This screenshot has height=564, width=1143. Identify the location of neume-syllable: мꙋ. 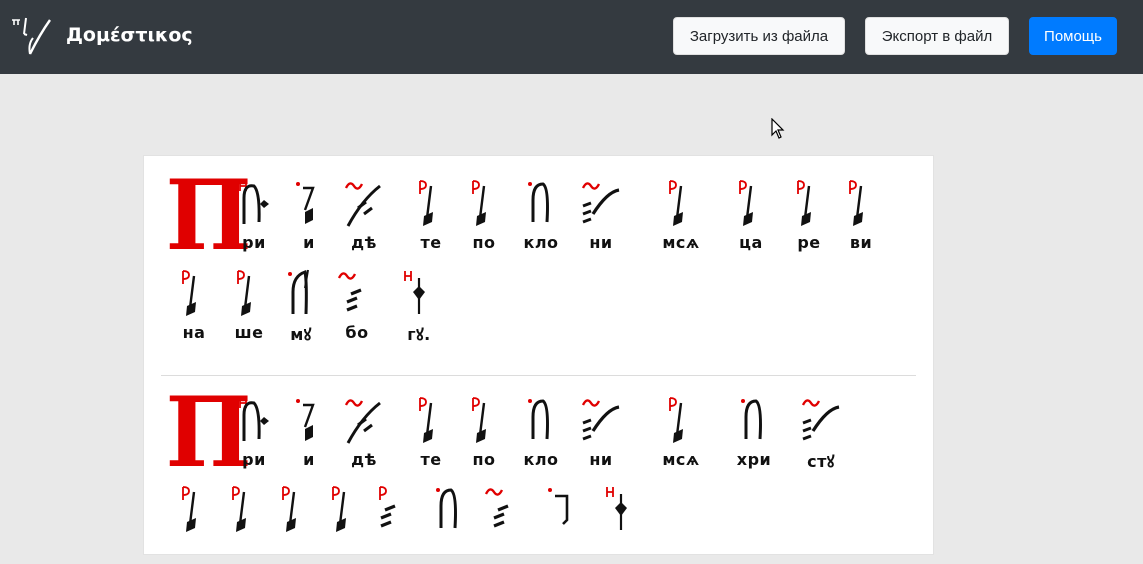
(301, 308).